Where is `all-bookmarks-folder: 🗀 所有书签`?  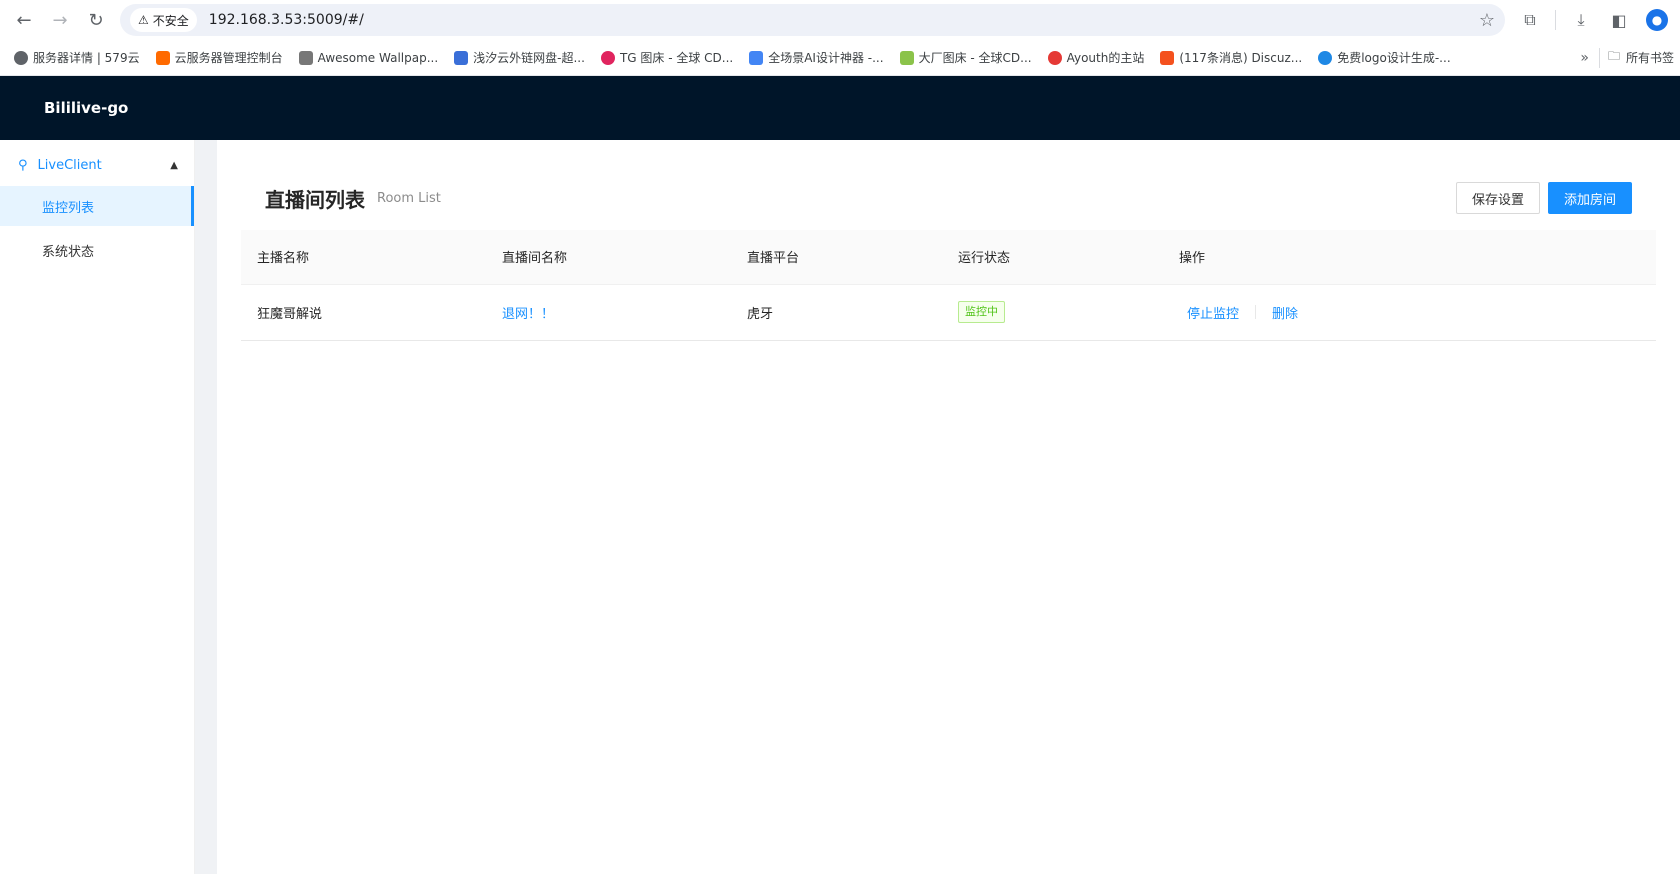
all-bookmarks-folder: 🗀 所有书签 is located at coordinates (1636, 57).